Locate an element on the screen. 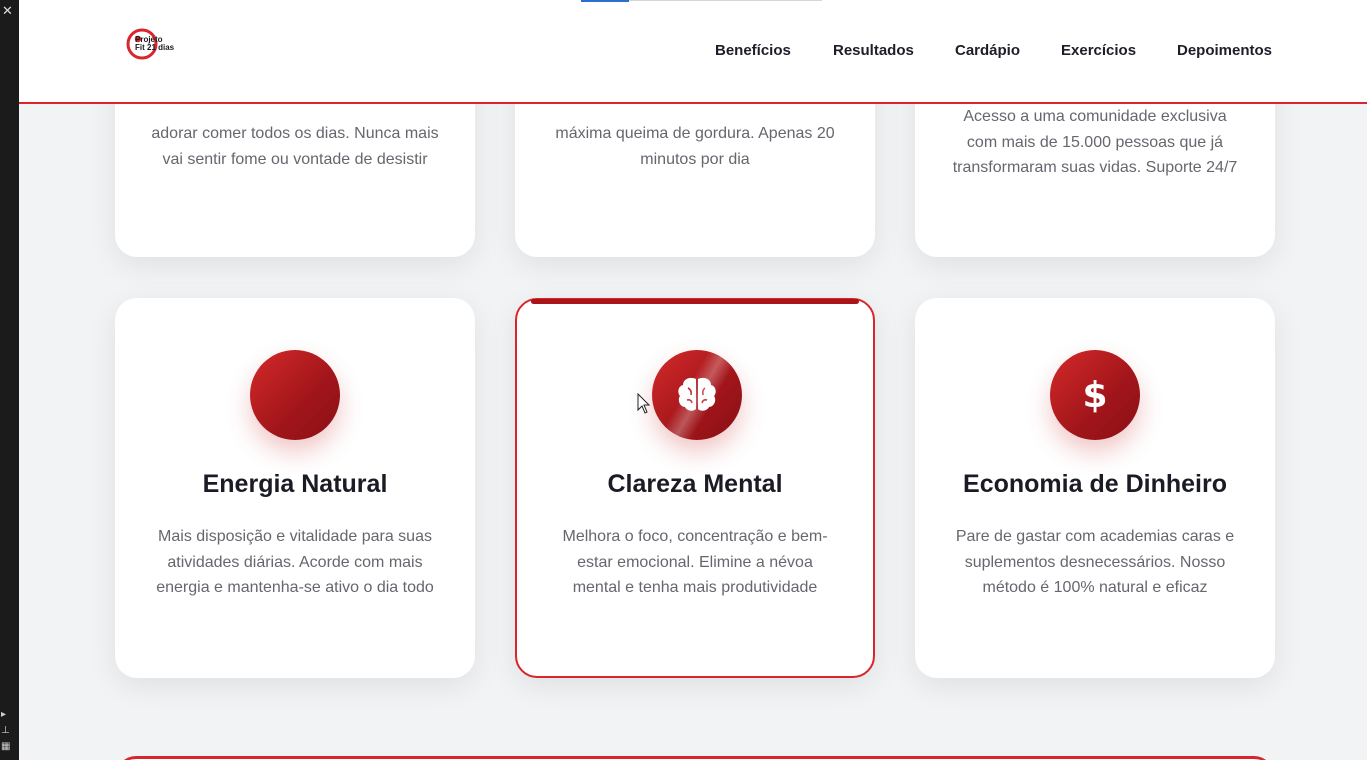  icon-shine is located at coordinates (697, 395).